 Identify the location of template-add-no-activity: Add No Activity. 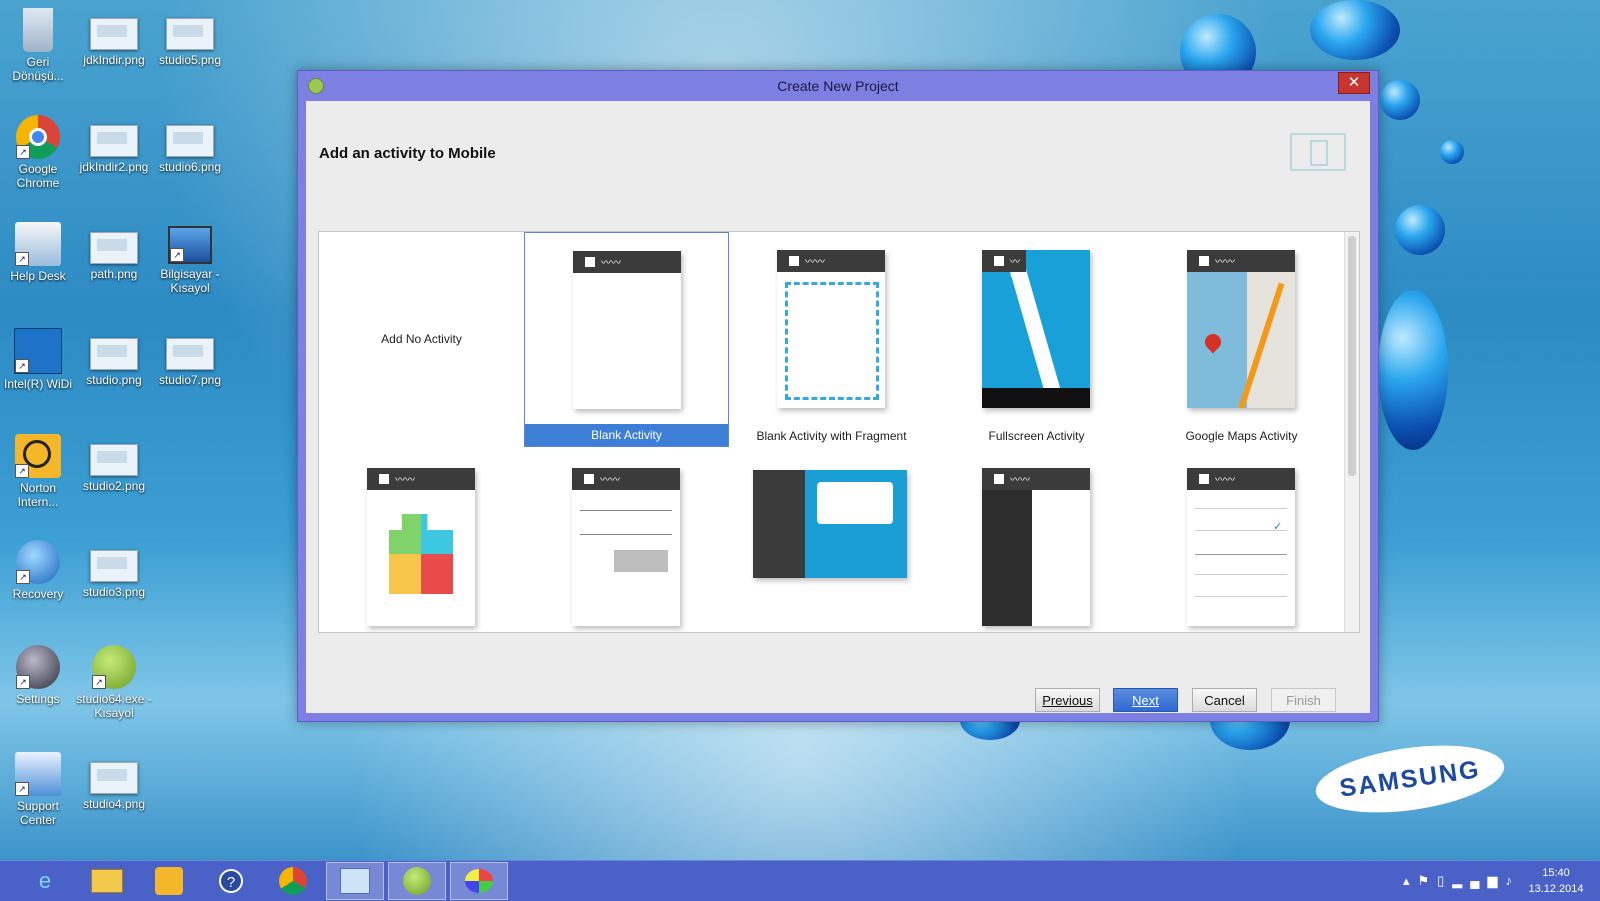
(421, 339).